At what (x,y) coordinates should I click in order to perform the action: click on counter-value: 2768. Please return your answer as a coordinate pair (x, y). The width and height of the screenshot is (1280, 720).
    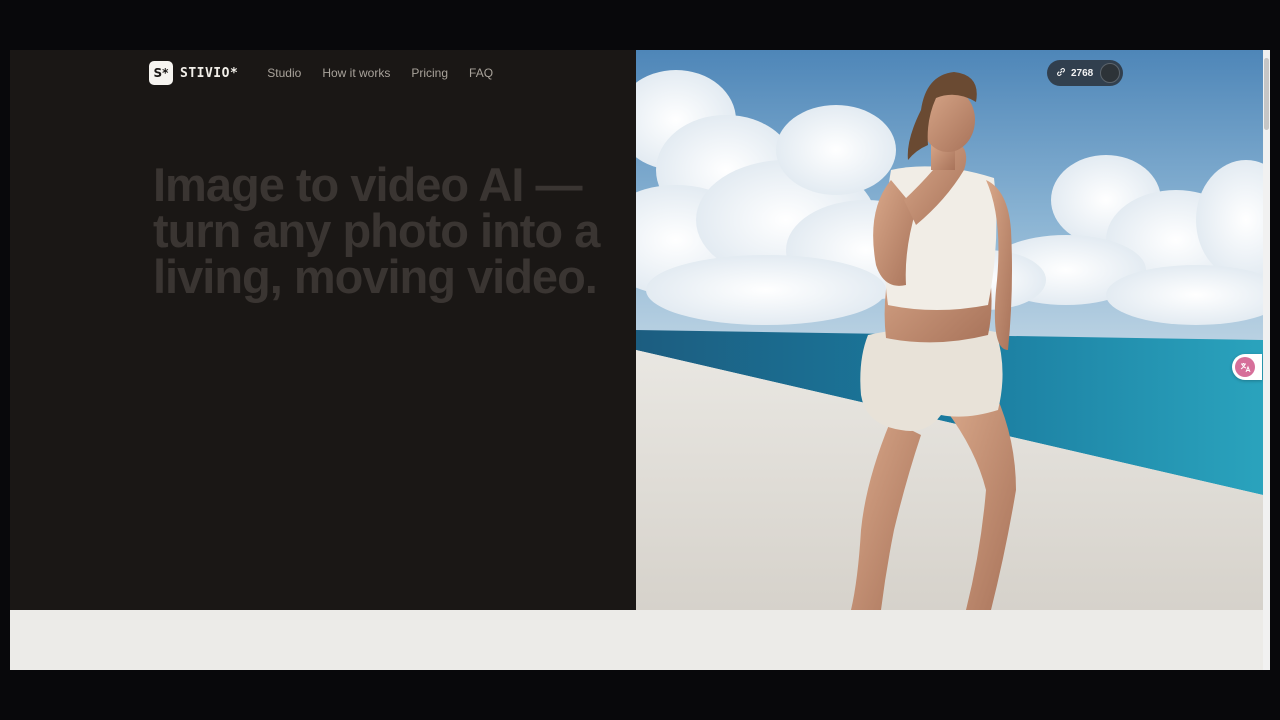
    Looking at the image, I should click on (1082, 73).